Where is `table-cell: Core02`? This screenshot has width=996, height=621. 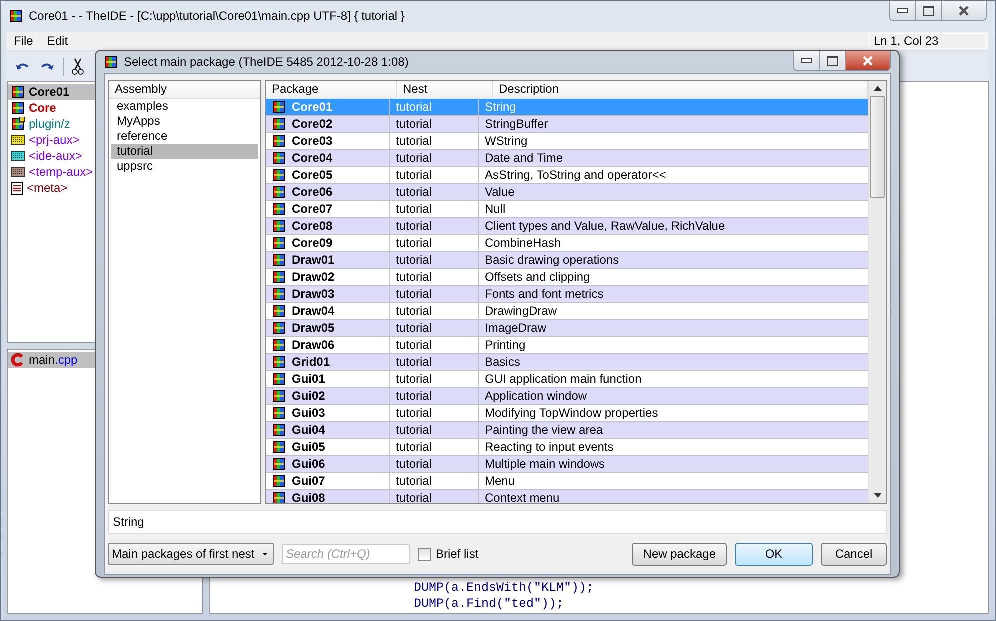
table-cell: Core02 is located at coordinates (312, 124).